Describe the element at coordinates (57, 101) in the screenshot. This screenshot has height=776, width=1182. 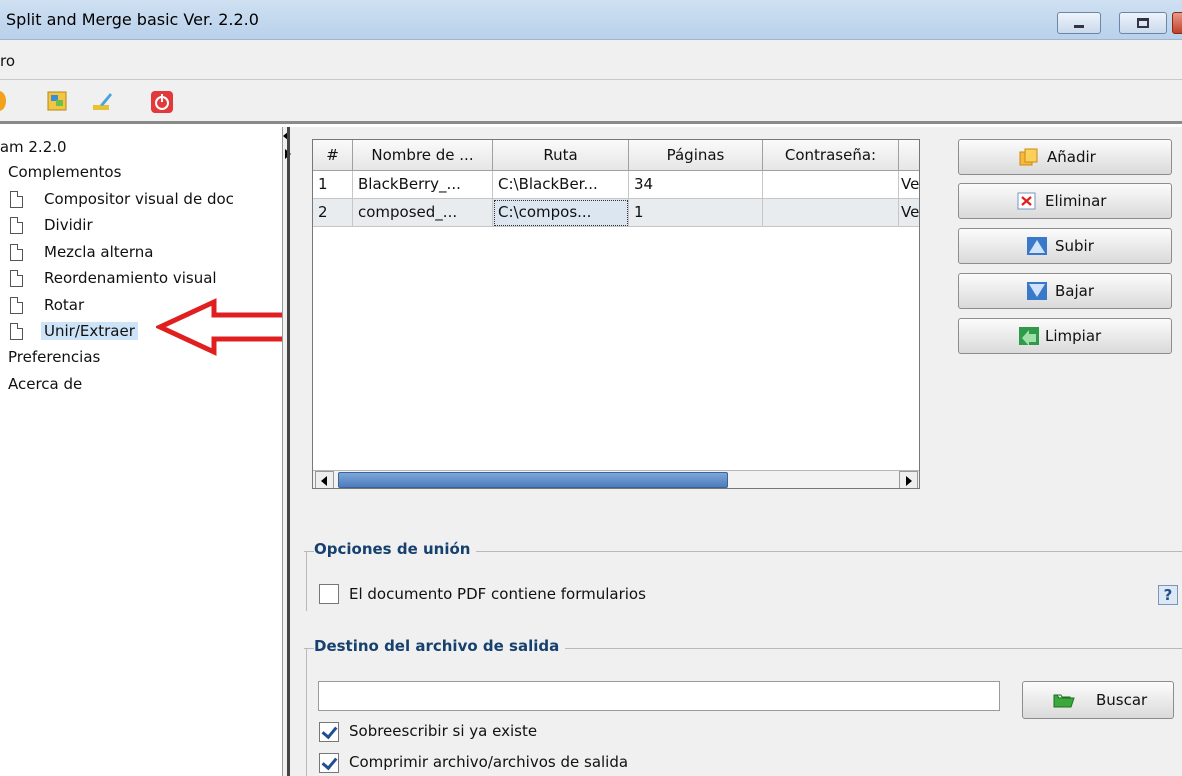
I see `environment-icon` at that location.